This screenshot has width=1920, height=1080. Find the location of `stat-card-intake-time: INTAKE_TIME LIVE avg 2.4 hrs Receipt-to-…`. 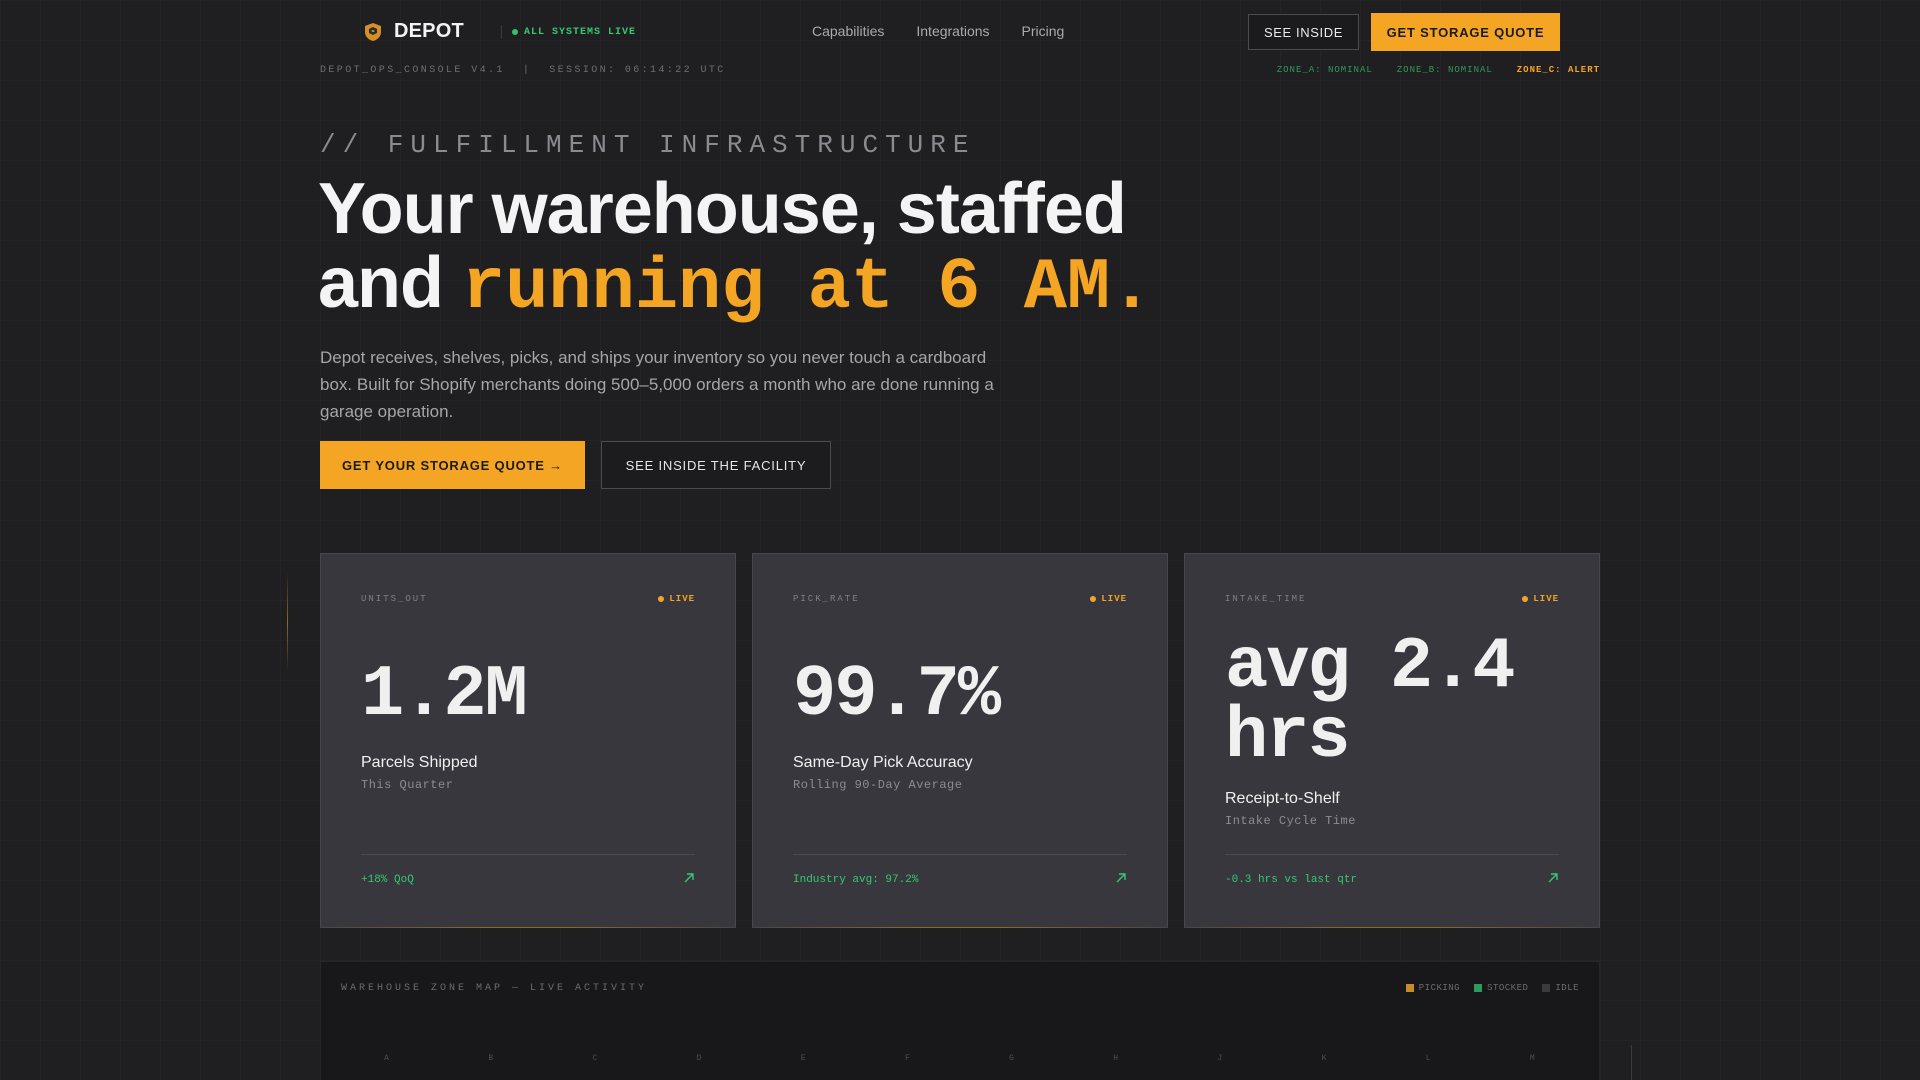

stat-card-intake-time: INTAKE_TIME LIVE avg 2.4 hrs Receipt-to-… is located at coordinates (1392, 740).